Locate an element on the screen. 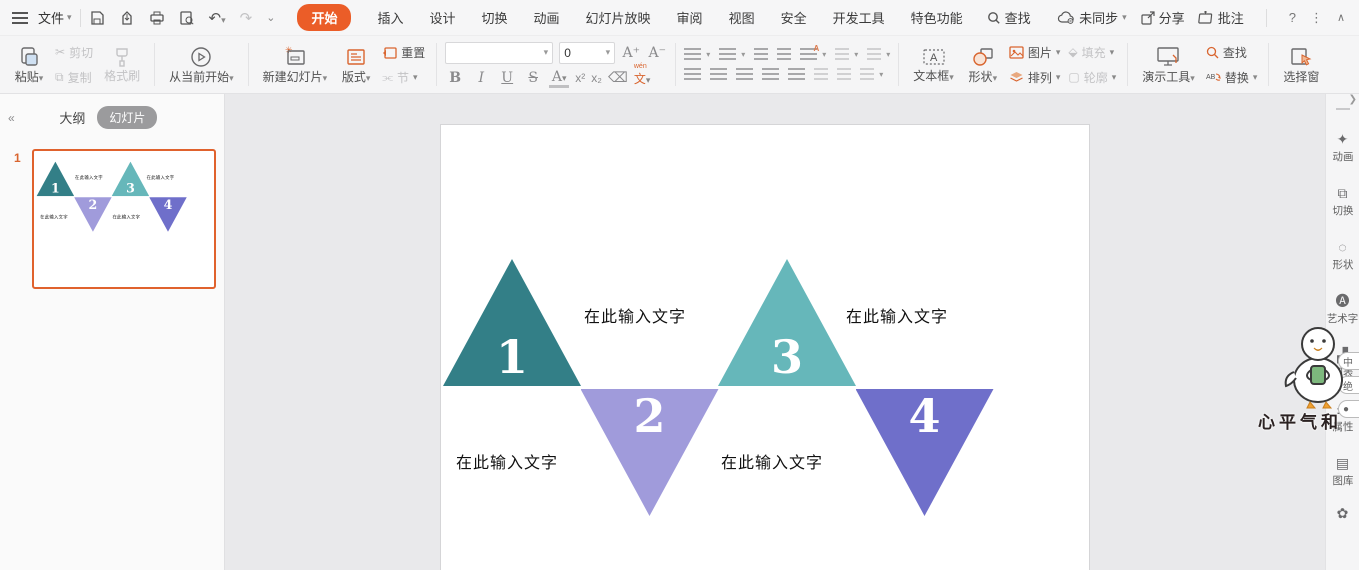 This screenshot has height=570, width=1359. sidebar-item-label: 图库 is located at coordinates (1342, 481).